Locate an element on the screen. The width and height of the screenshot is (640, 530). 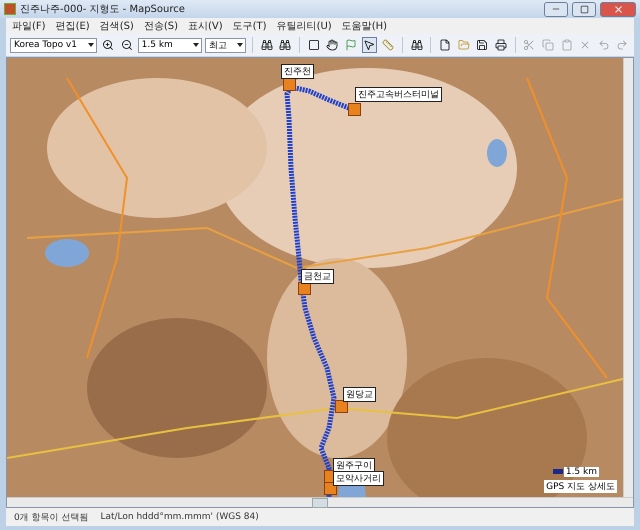
clipboard-icon is located at coordinates (566, 45).